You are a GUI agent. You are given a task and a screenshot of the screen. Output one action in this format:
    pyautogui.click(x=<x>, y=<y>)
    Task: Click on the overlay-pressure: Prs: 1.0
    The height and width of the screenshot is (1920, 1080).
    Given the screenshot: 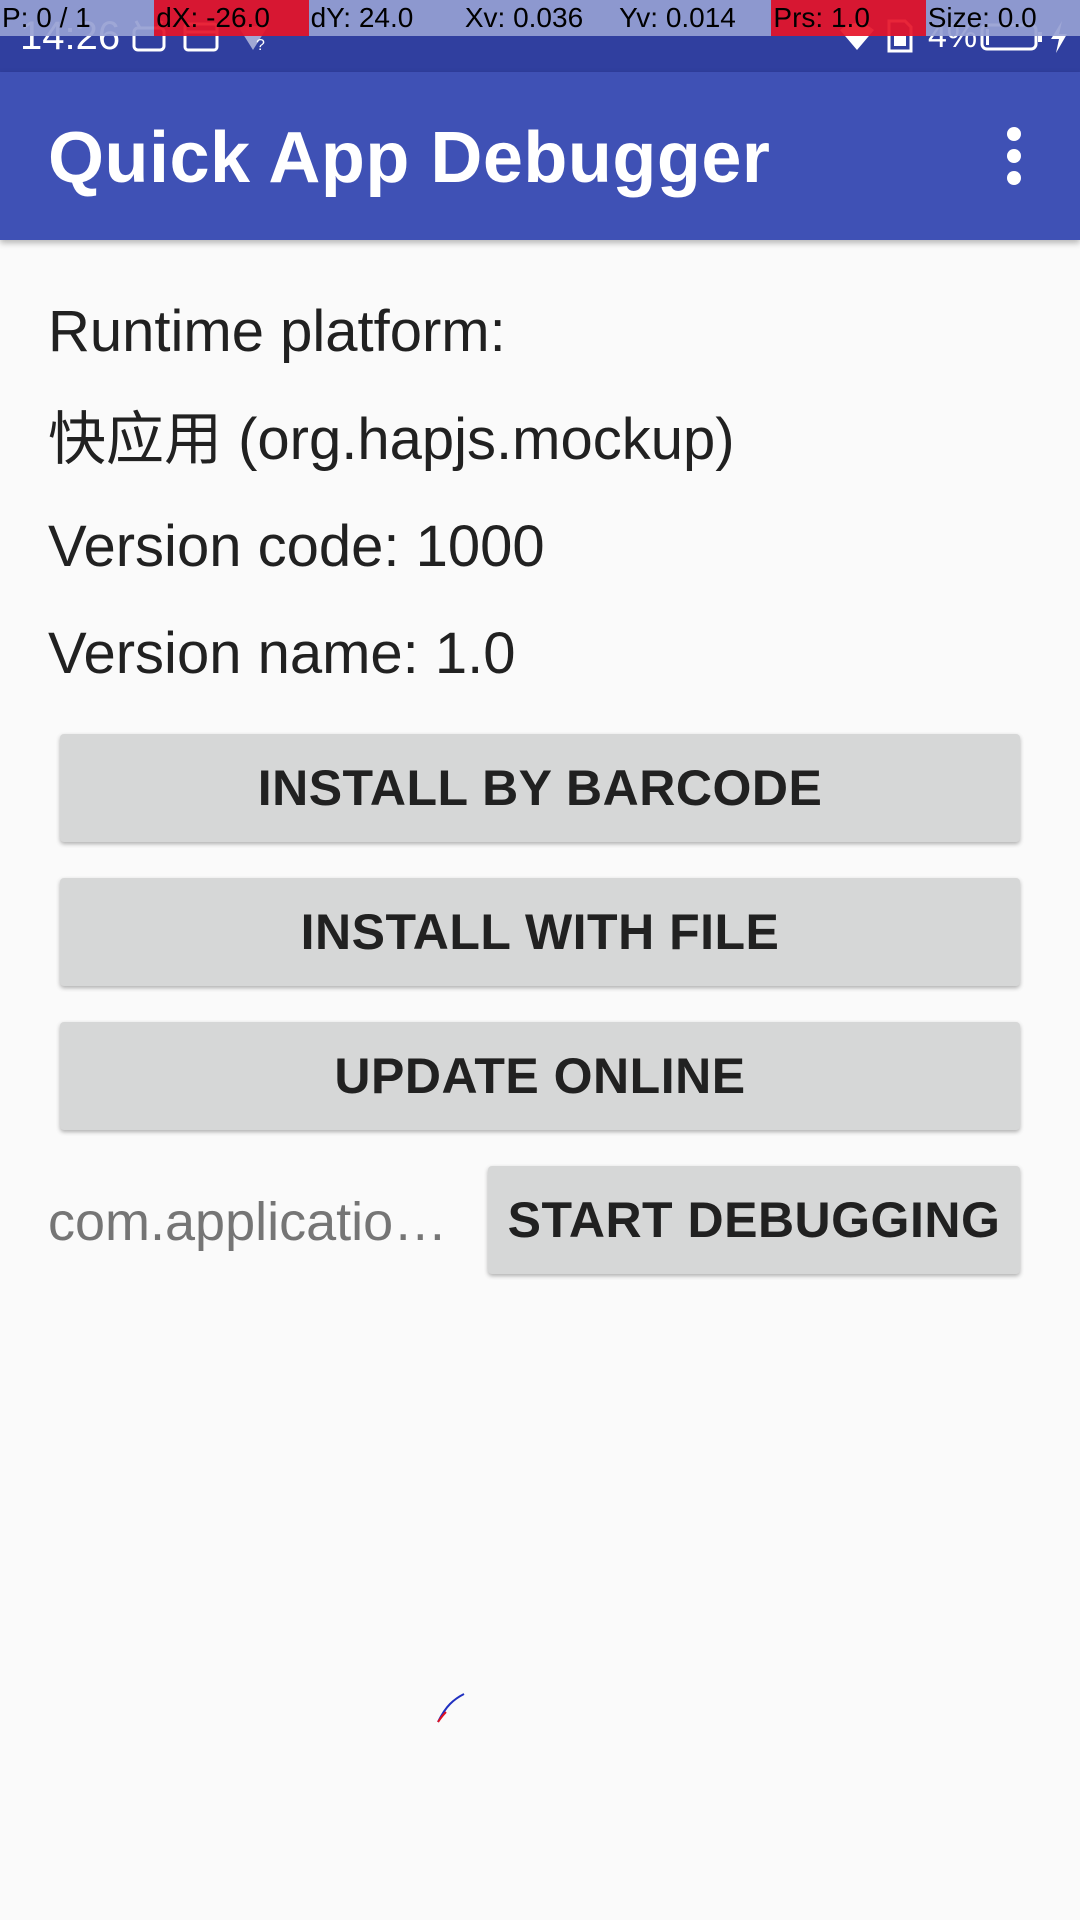 What is the action you would take?
    pyautogui.click(x=848, y=18)
    